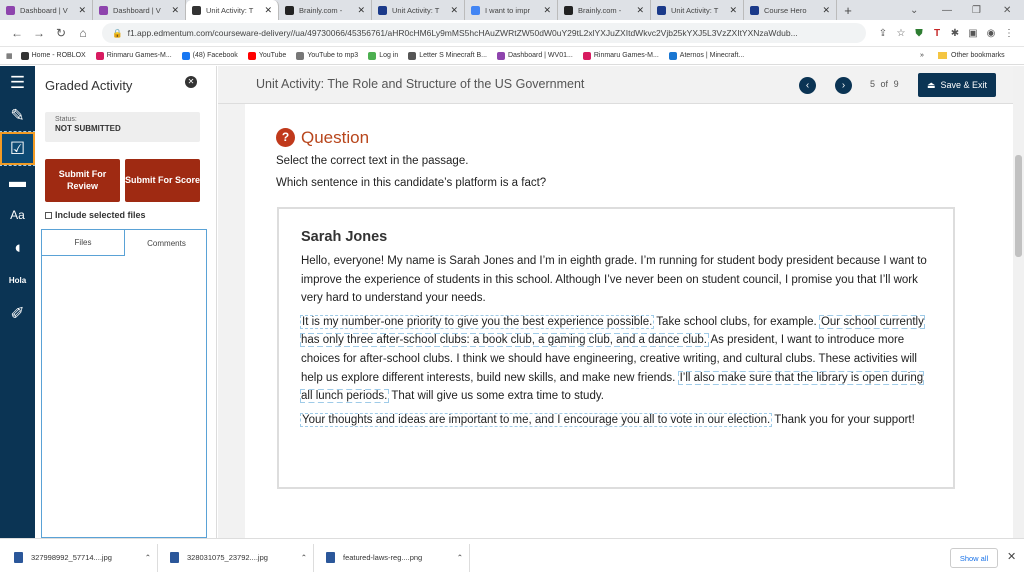  Describe the element at coordinates (807, 85) in the screenshot. I see `previous-page-icon: ‹` at that location.